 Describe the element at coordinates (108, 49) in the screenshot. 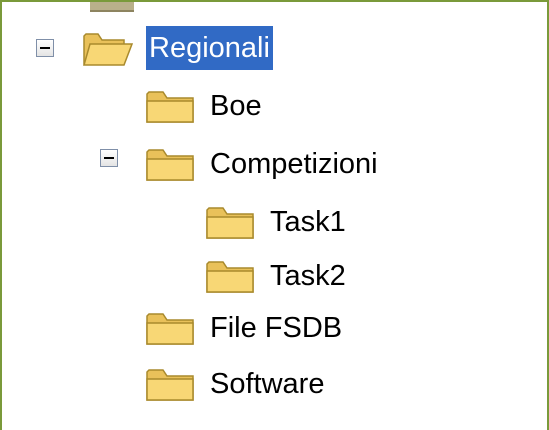

I see `folder-open-icon` at that location.